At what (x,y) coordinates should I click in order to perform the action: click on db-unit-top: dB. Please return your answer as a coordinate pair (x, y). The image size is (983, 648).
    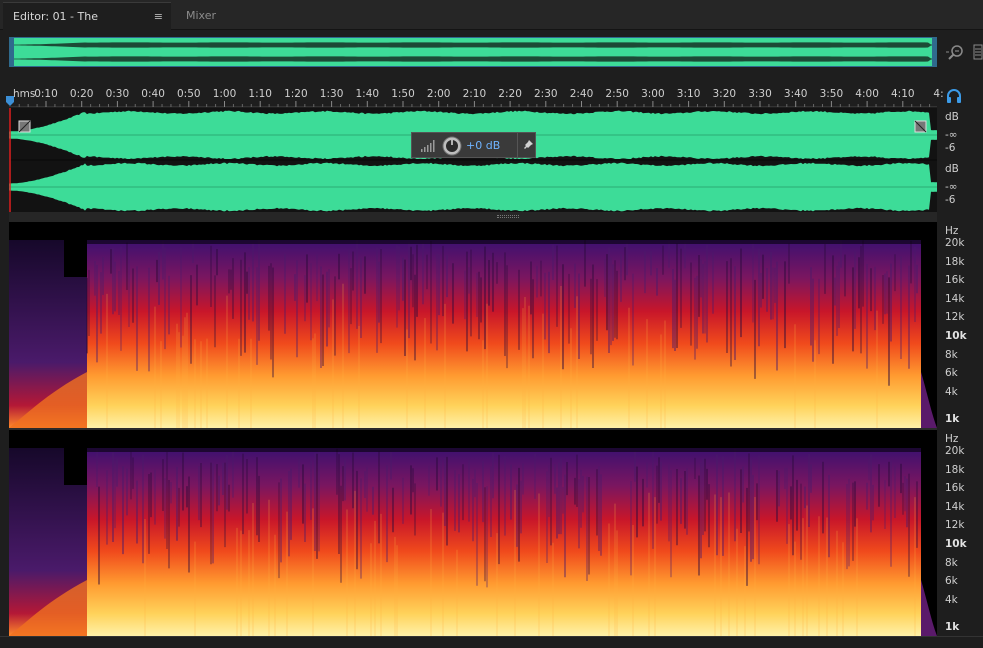
    Looking at the image, I should click on (952, 117).